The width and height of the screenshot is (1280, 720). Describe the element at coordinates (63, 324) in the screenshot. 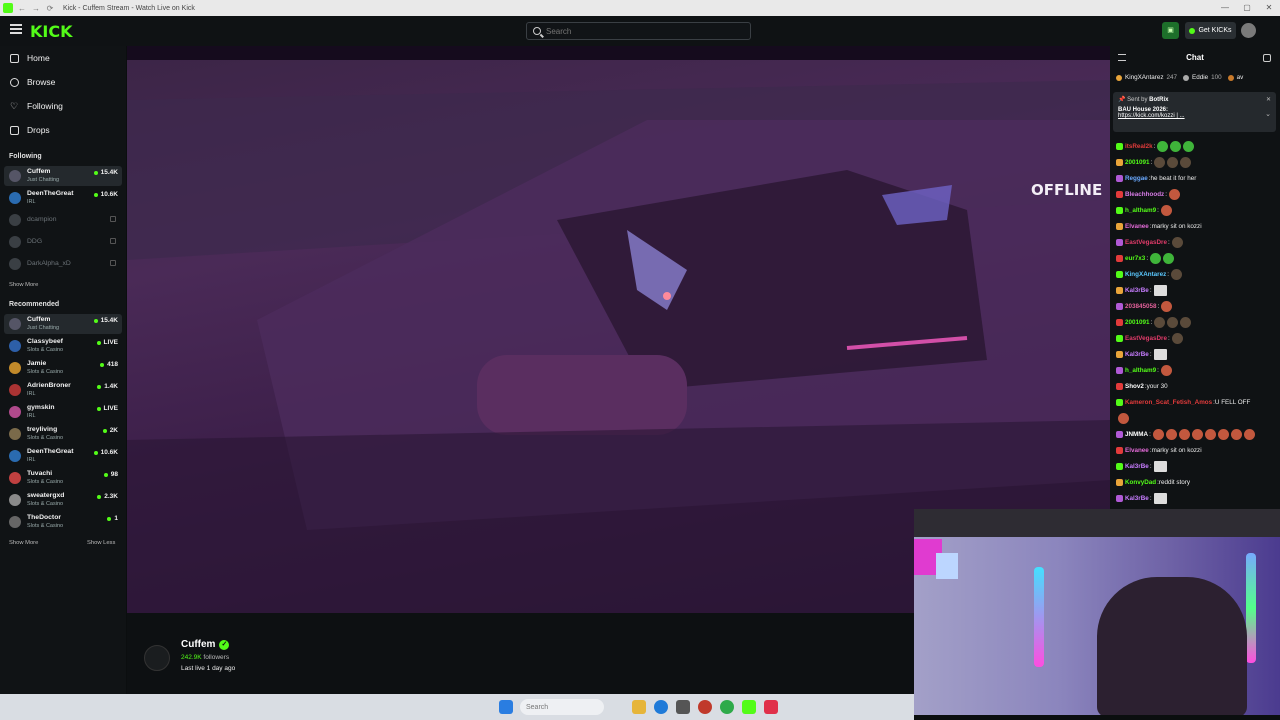

I see `recommended-channel: Cuffem Just Chatting 15.4K` at that location.